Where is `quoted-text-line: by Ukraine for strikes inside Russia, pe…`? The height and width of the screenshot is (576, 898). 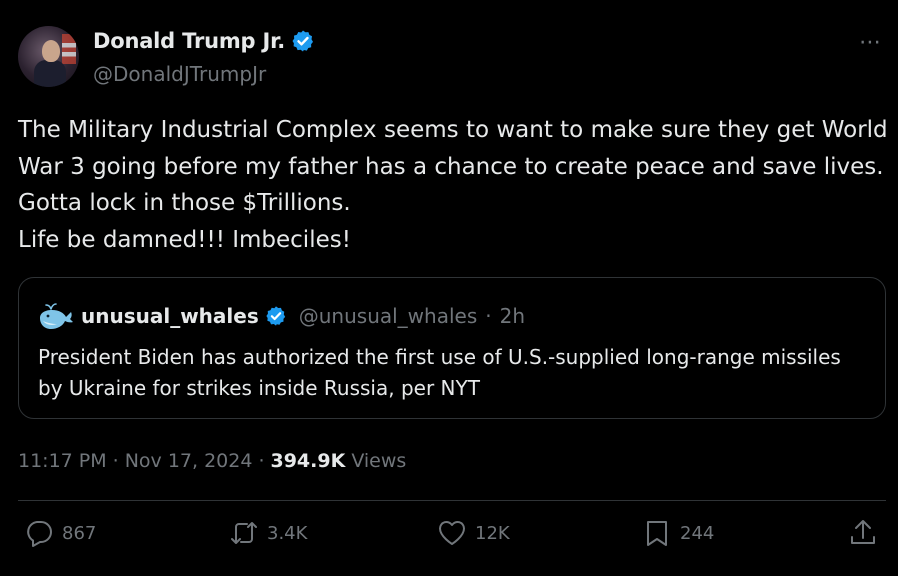 quoted-text-line: by Ukraine for strikes inside Russia, pe… is located at coordinates (259, 388).